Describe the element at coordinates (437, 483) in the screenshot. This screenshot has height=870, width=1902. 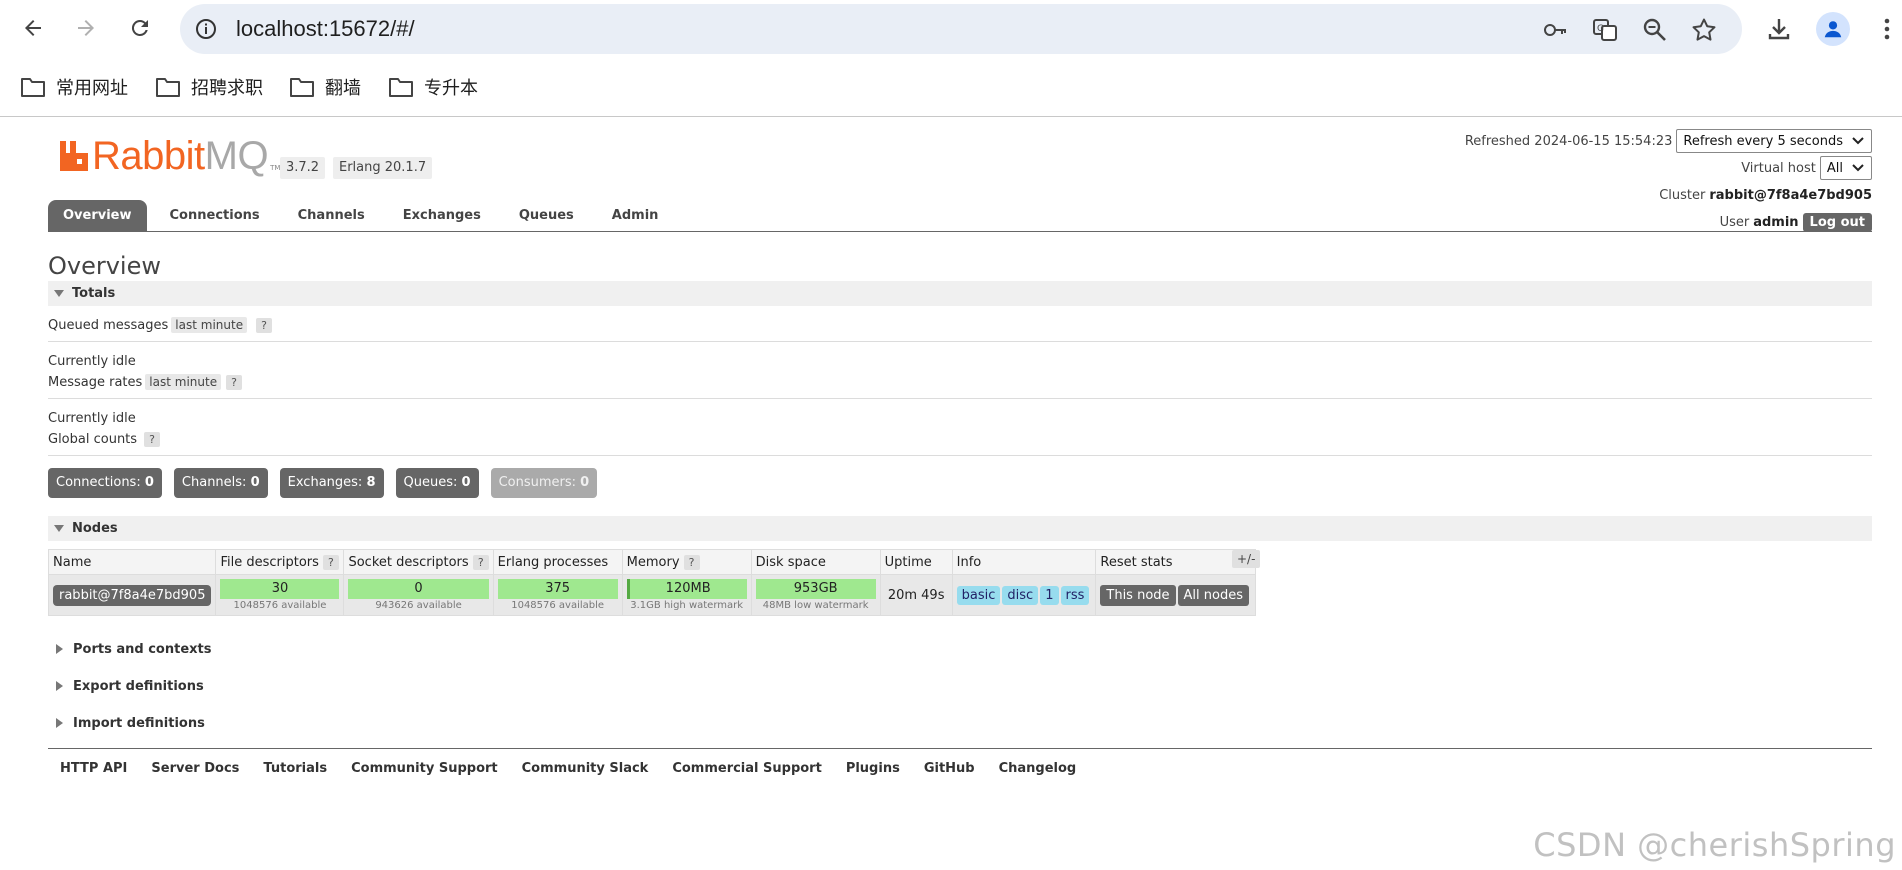
I see `queues-count-button: Queues: 0` at that location.